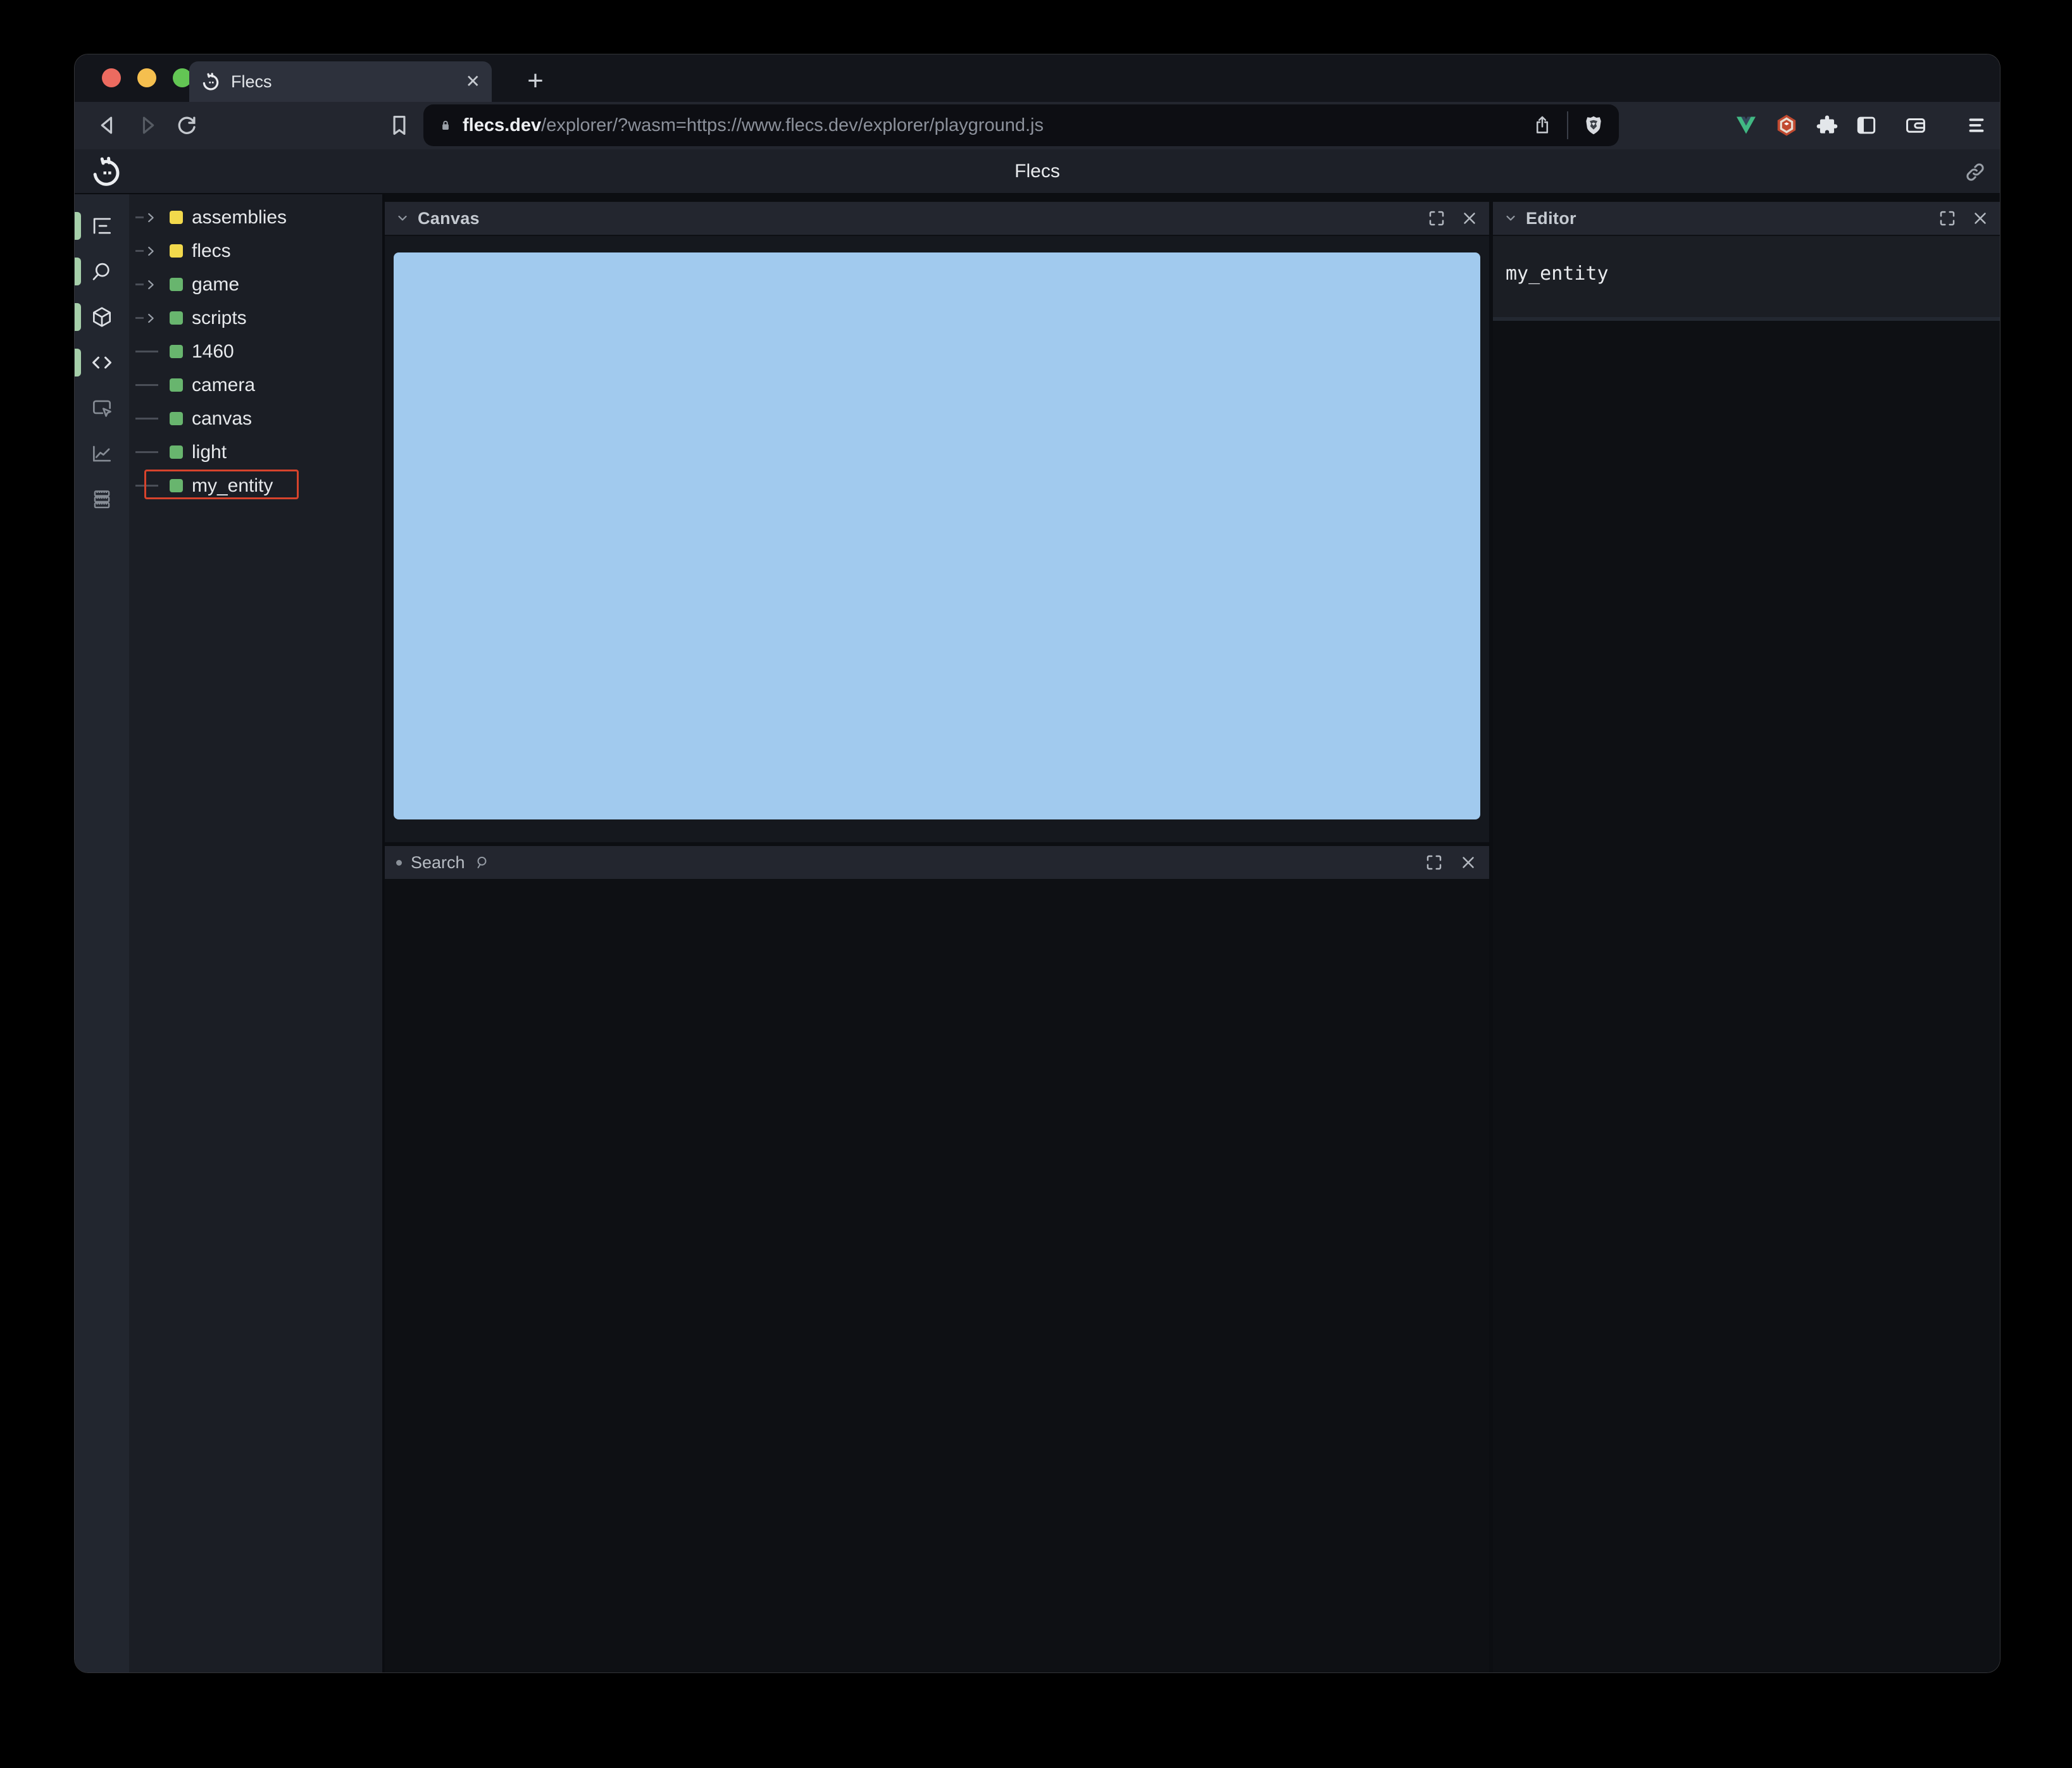 The height and width of the screenshot is (1768, 2072). I want to click on tree-view-icon, so click(102, 226).